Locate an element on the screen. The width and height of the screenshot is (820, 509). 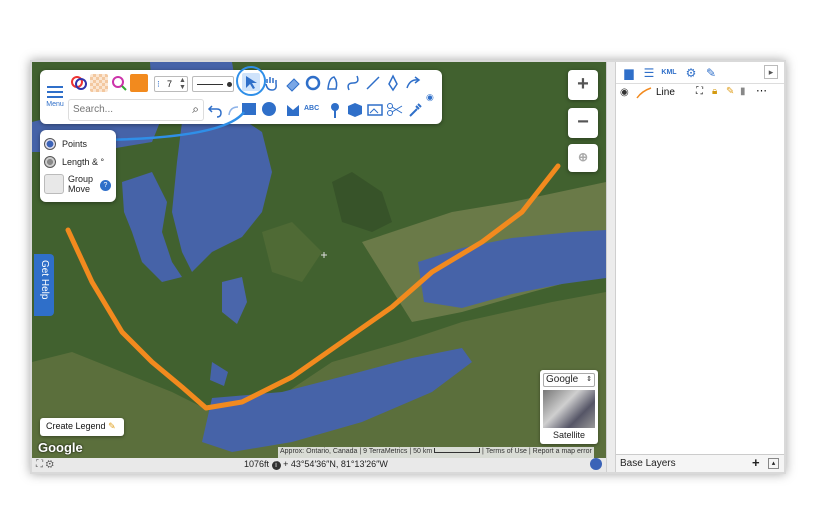
layers-toolbar: ▆ ☰ KML ⚙ ✎ ▸ is located at coordinates (700, 73).